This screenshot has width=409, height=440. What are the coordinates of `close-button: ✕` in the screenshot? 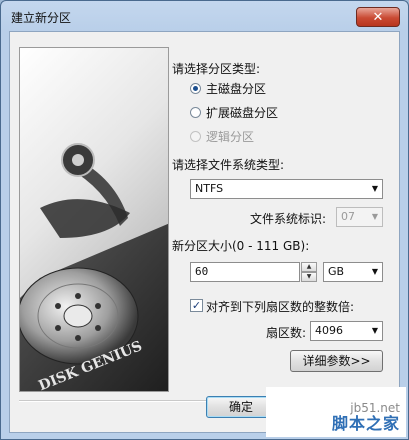 It's located at (378, 17).